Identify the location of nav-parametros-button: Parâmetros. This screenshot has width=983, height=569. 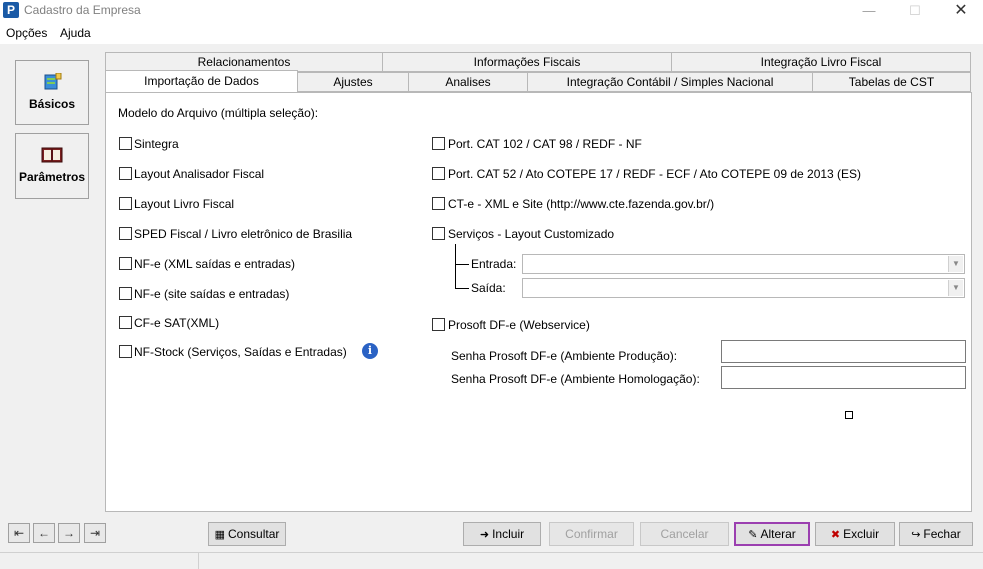
(52, 166).